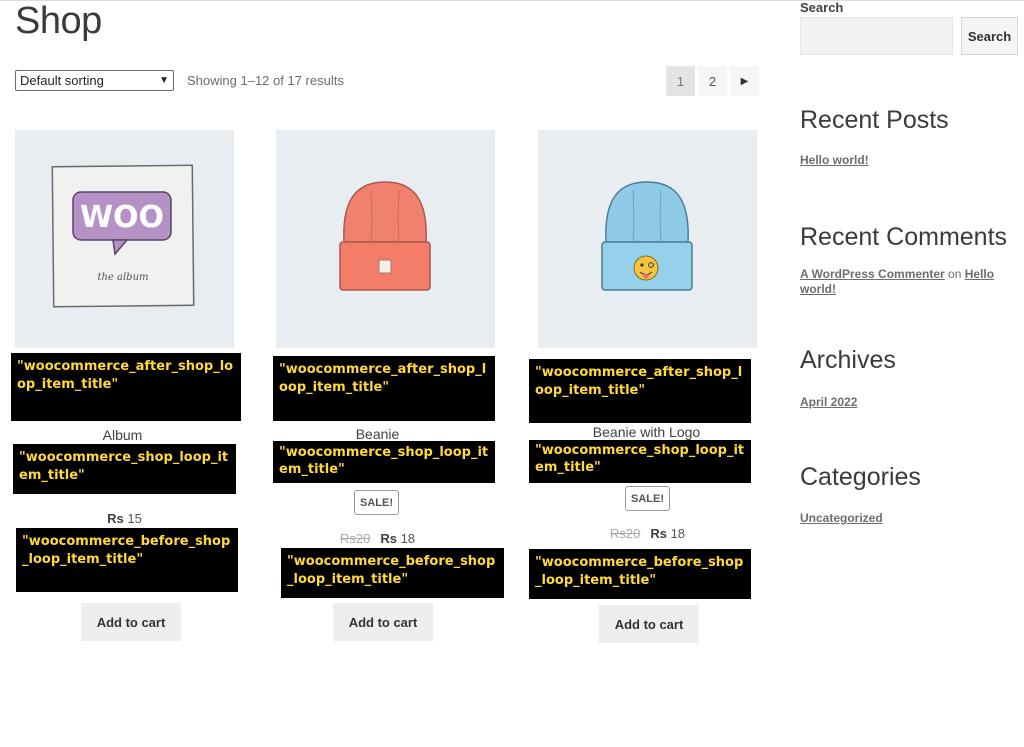 This screenshot has width=1024, height=747. I want to click on recent-post-link: Hello world!, so click(834, 160).